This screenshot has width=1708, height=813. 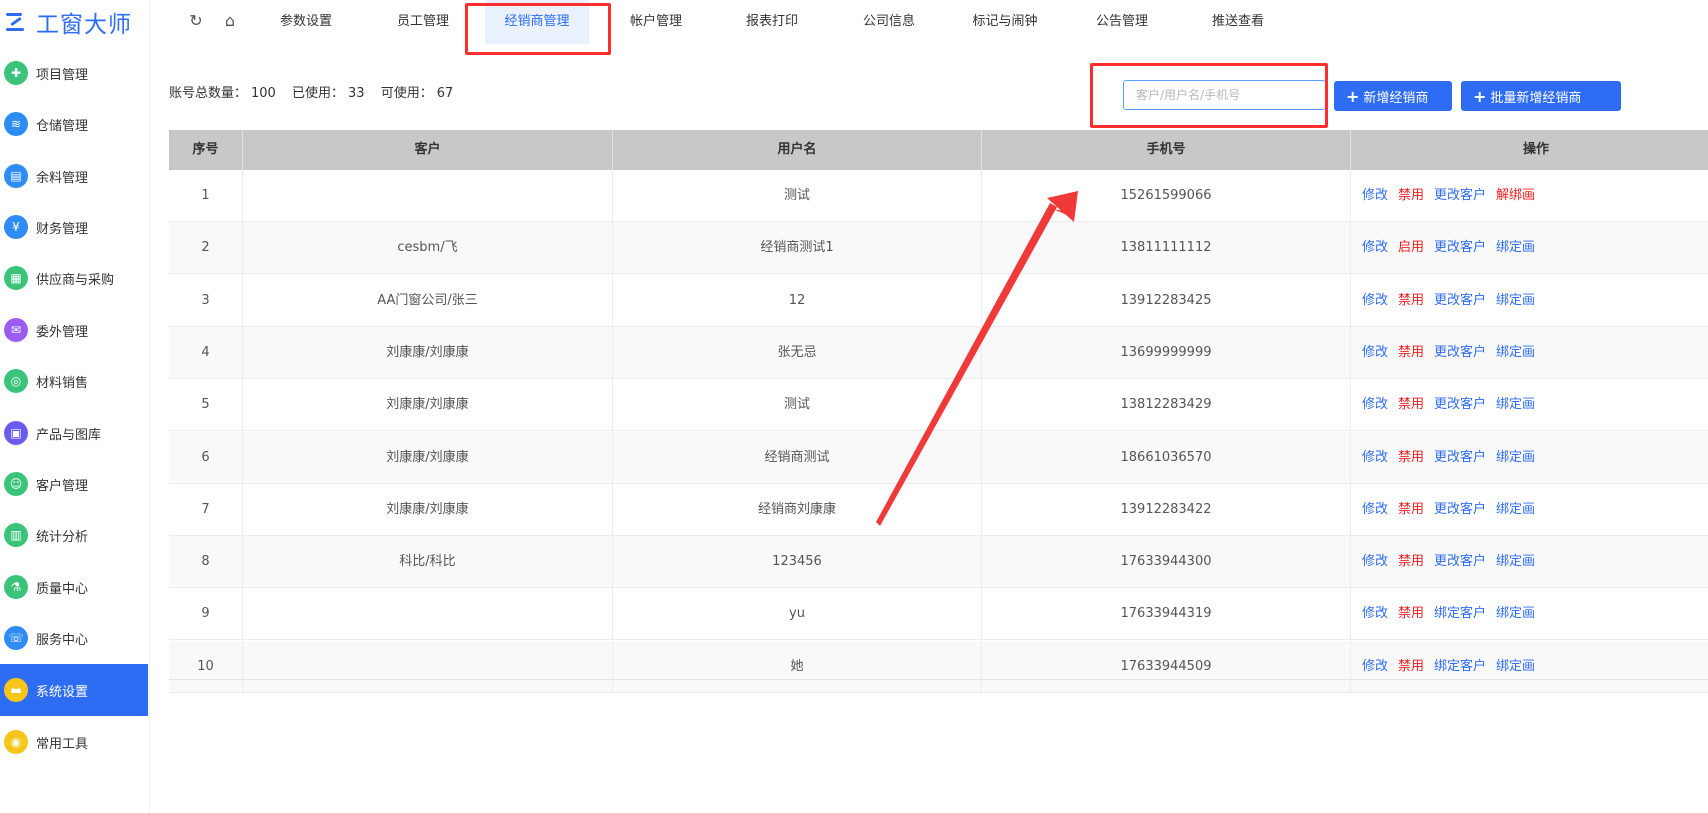 I want to click on cell-no: 3, so click(x=206, y=300).